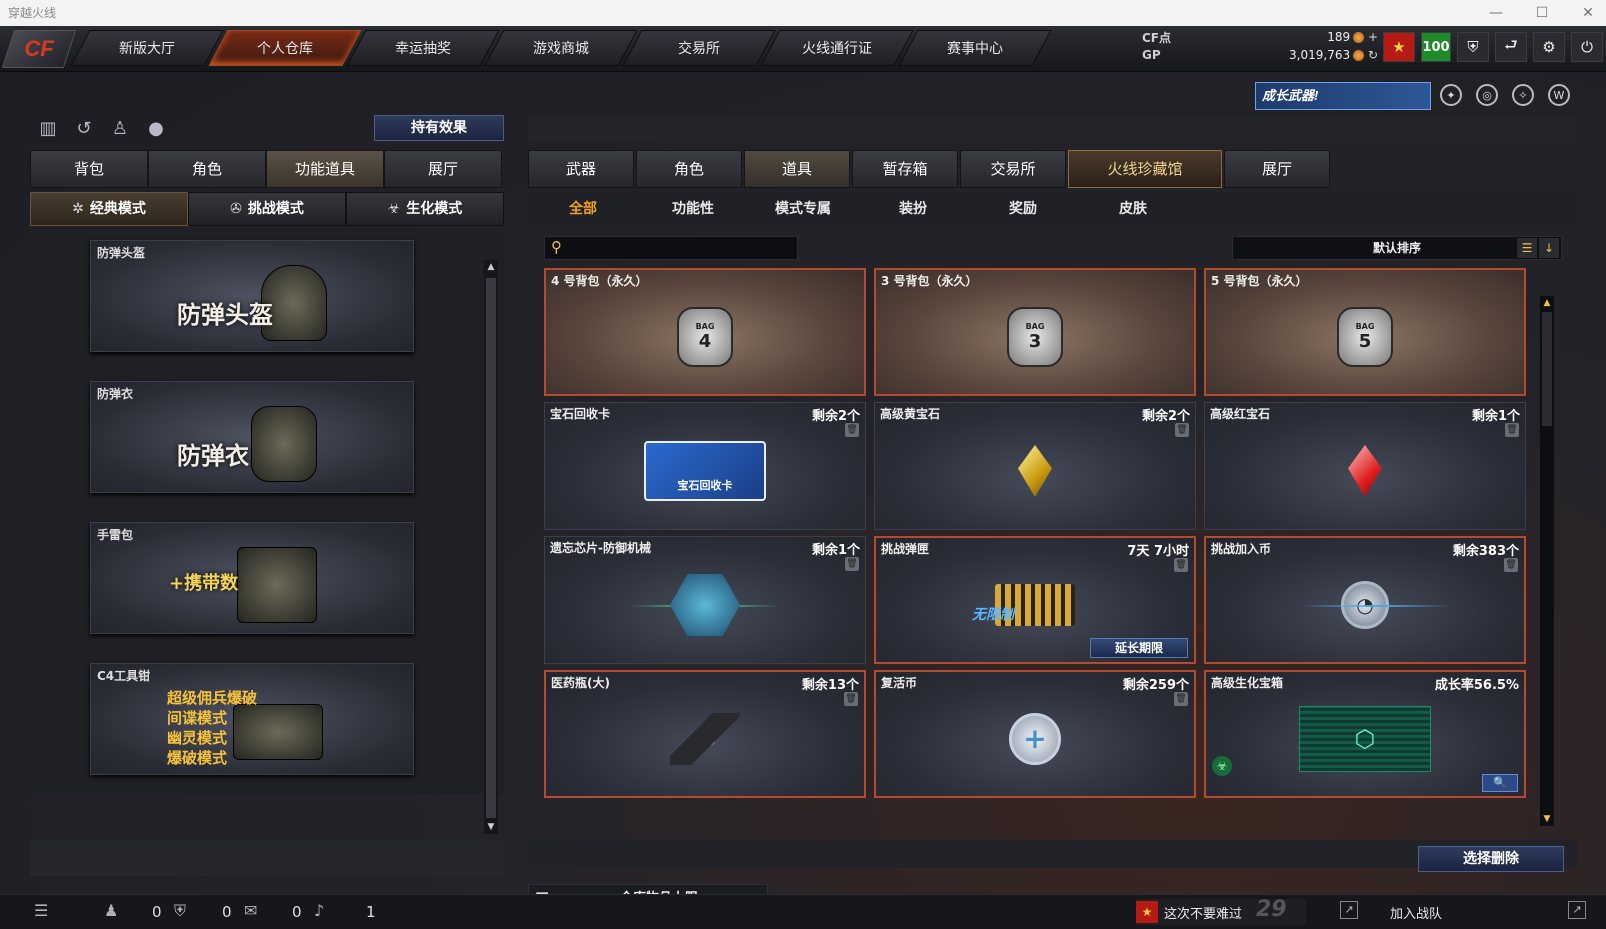 The width and height of the screenshot is (1606, 929). Describe the element at coordinates (905, 169) in the screenshot. I see `right-tab-storage: 暂存箱` at that location.